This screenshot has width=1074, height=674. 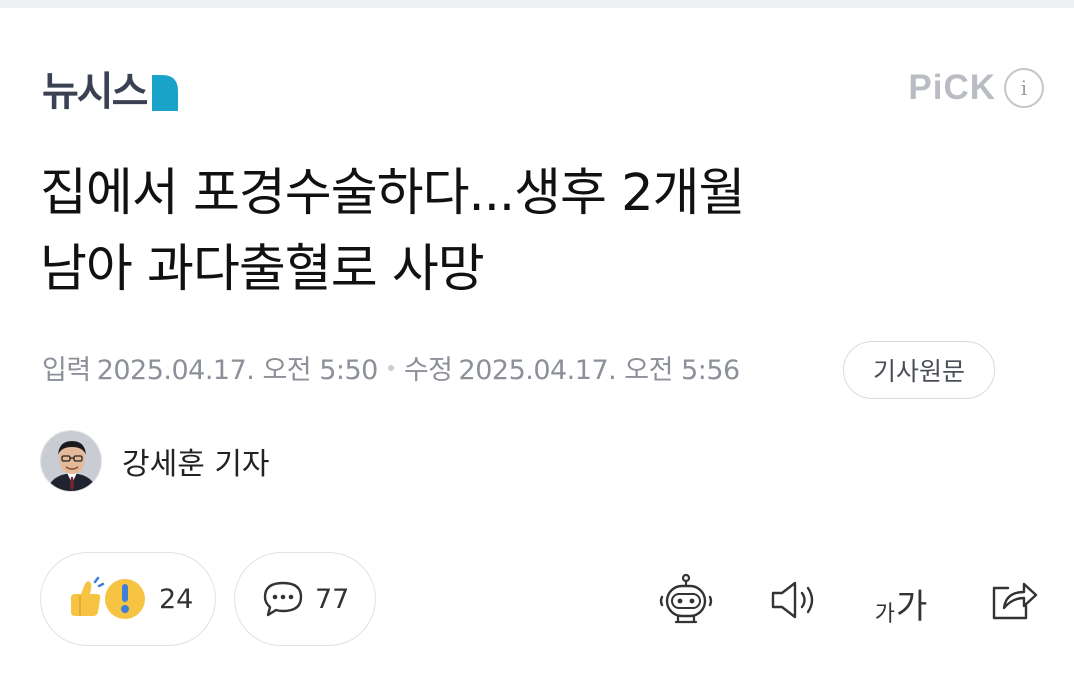 I want to click on press-logo-mark, so click(x=165, y=93).